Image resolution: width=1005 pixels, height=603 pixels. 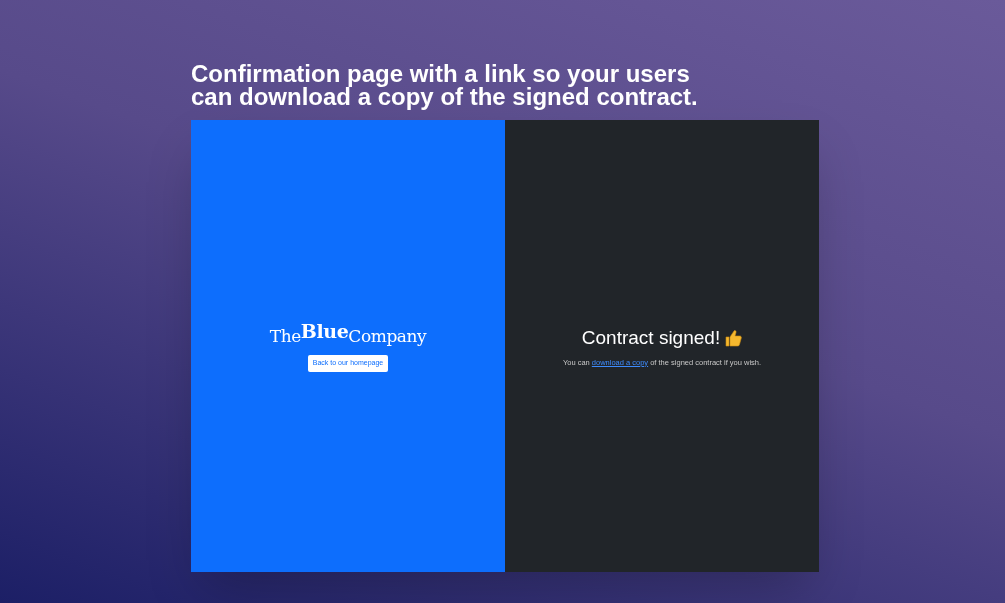 What do you see at coordinates (733, 338) in the screenshot?
I see `thumbs-up-icon` at bounding box center [733, 338].